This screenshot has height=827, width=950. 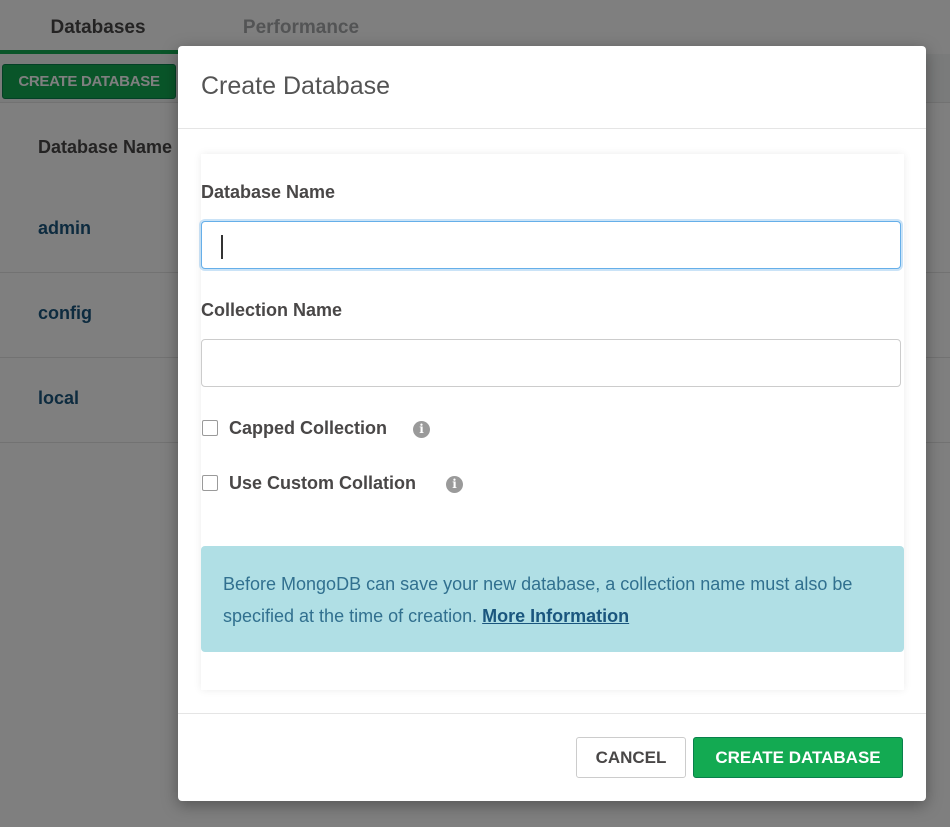 I want to click on custom-collation-checkbox, so click(x=210, y=483).